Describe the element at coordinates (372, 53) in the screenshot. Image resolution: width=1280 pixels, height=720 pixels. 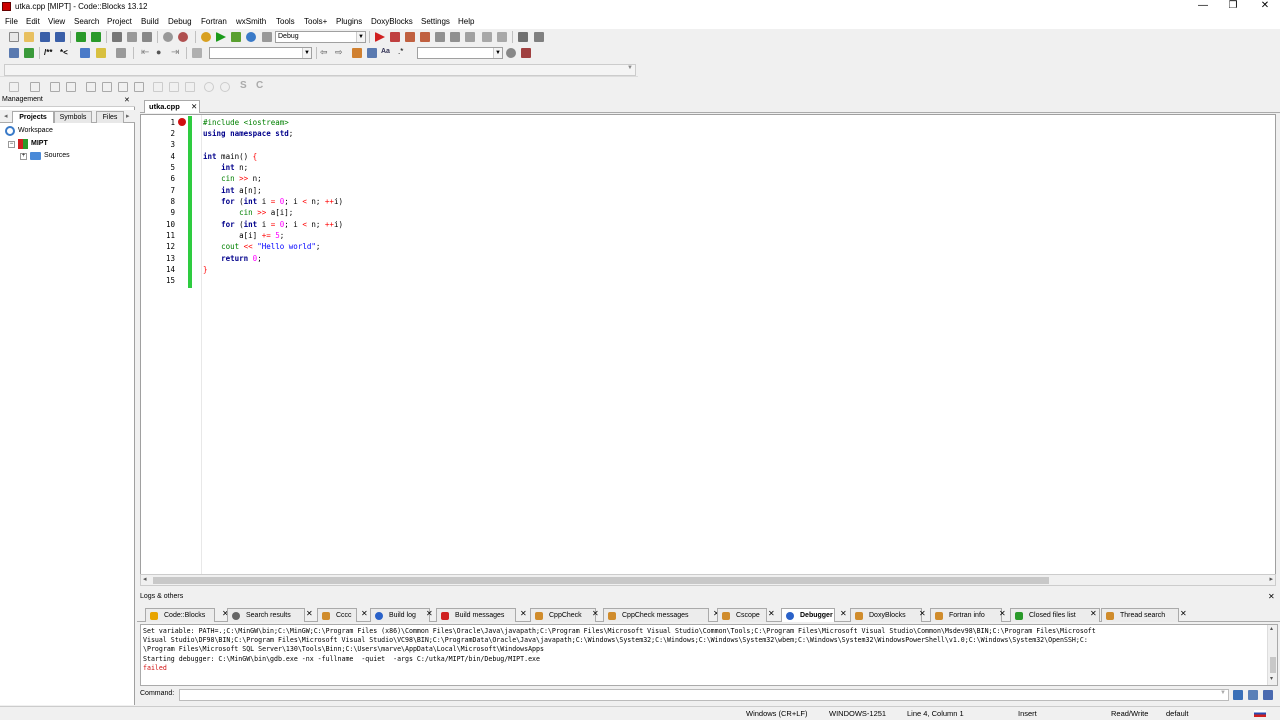
I see `selected-occurrences-icon` at that location.